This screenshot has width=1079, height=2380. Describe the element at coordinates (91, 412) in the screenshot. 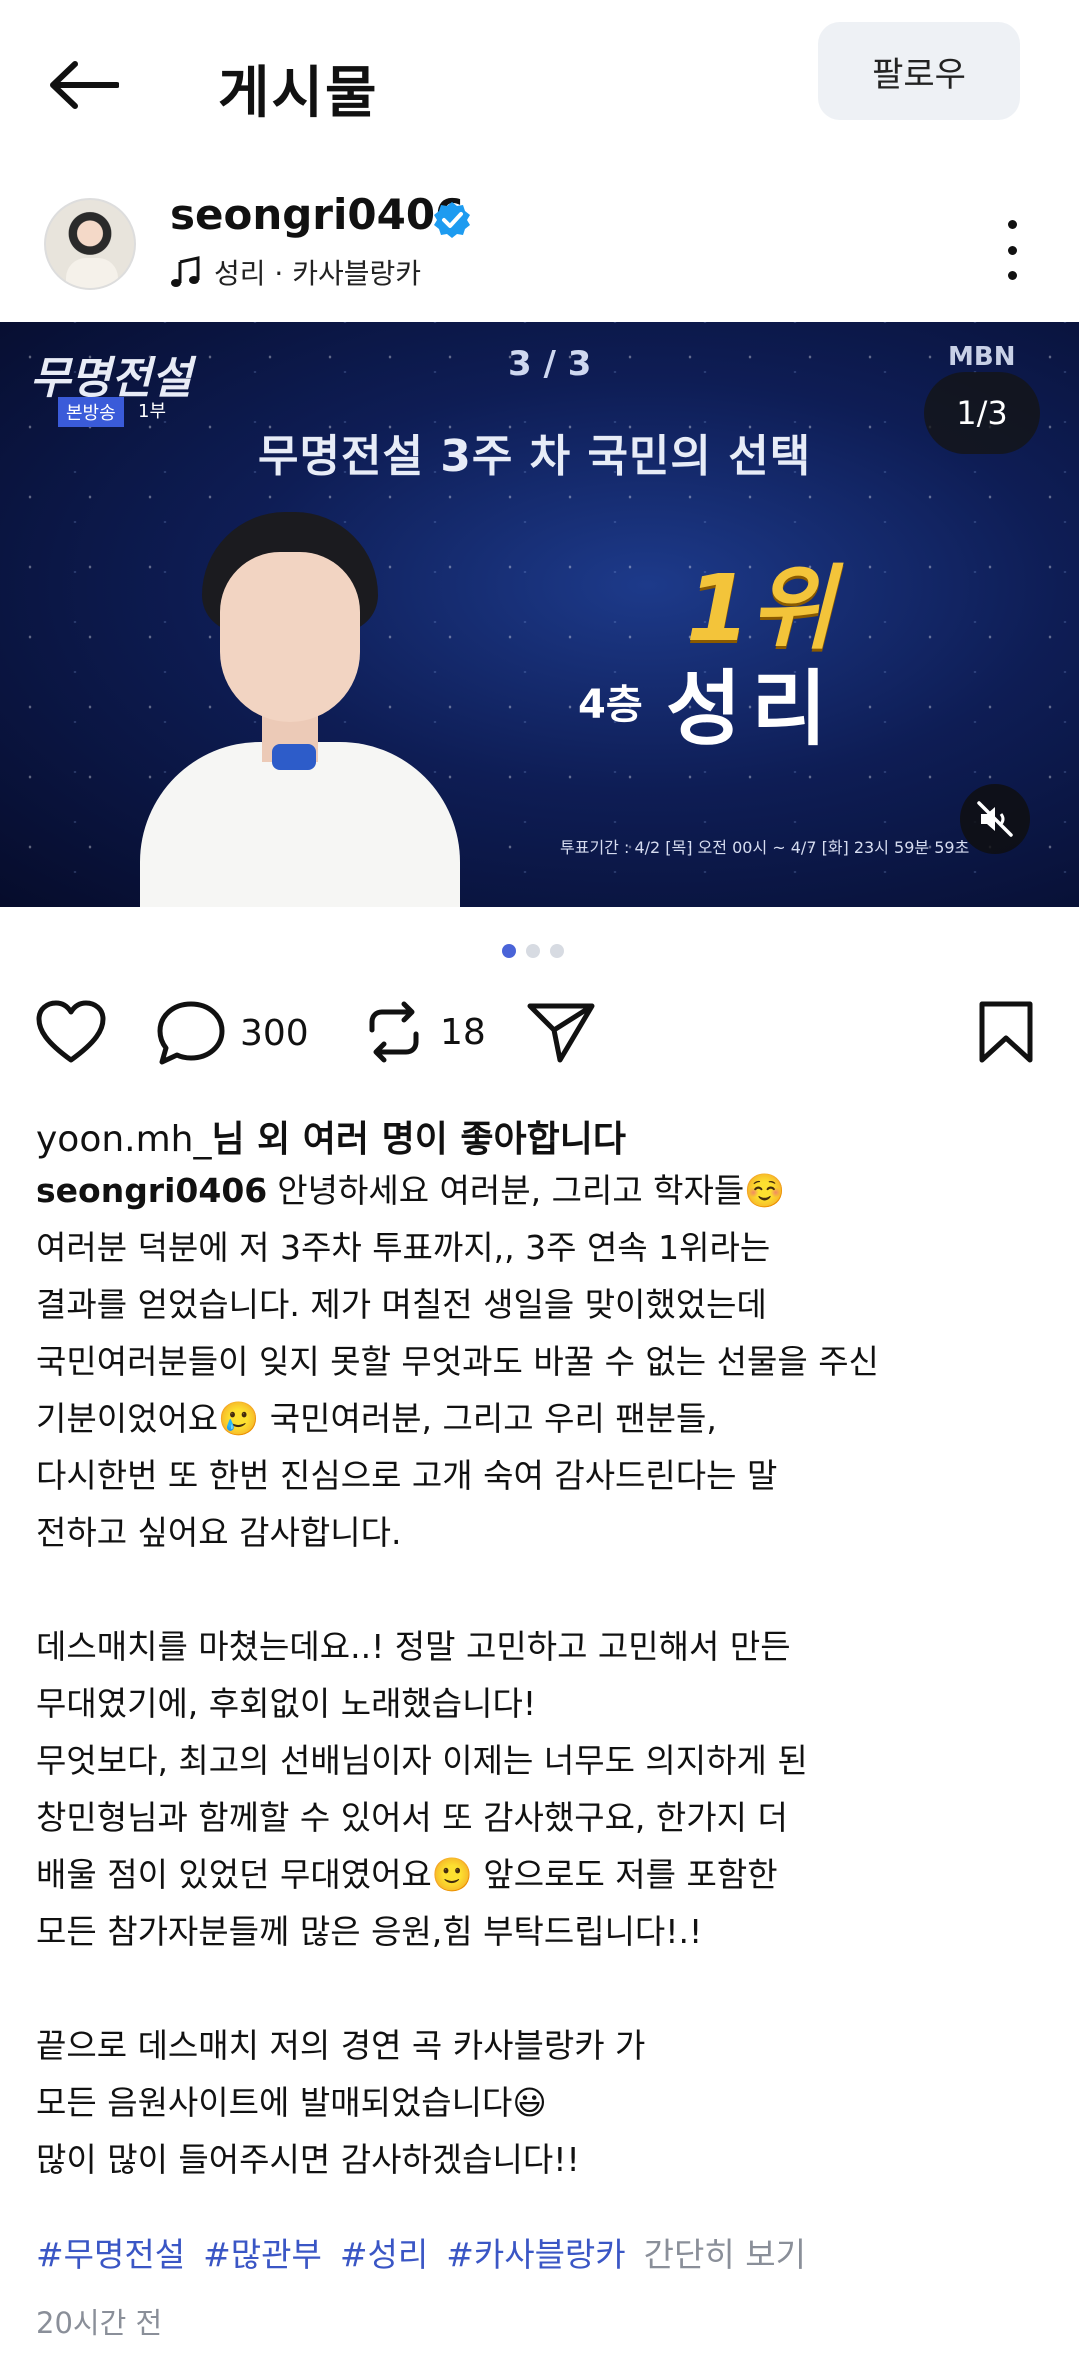

I see `show-sub-label: 본방송` at that location.